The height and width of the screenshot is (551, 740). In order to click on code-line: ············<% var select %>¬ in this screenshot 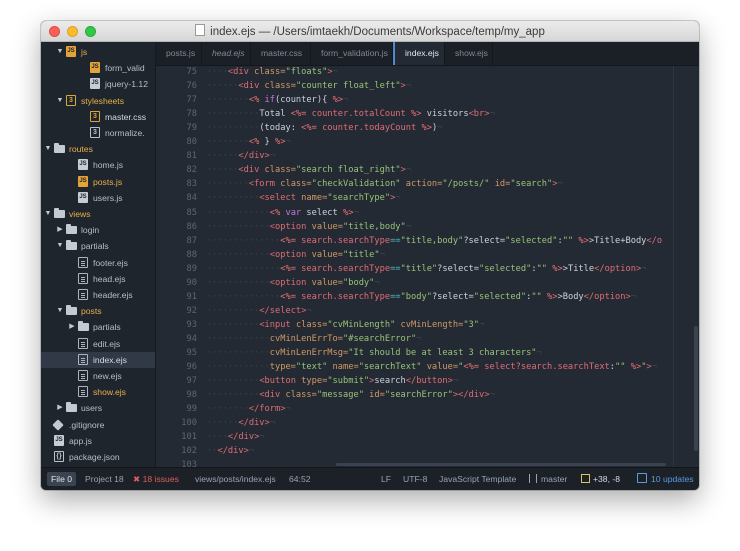, I will do `click(283, 213)`.